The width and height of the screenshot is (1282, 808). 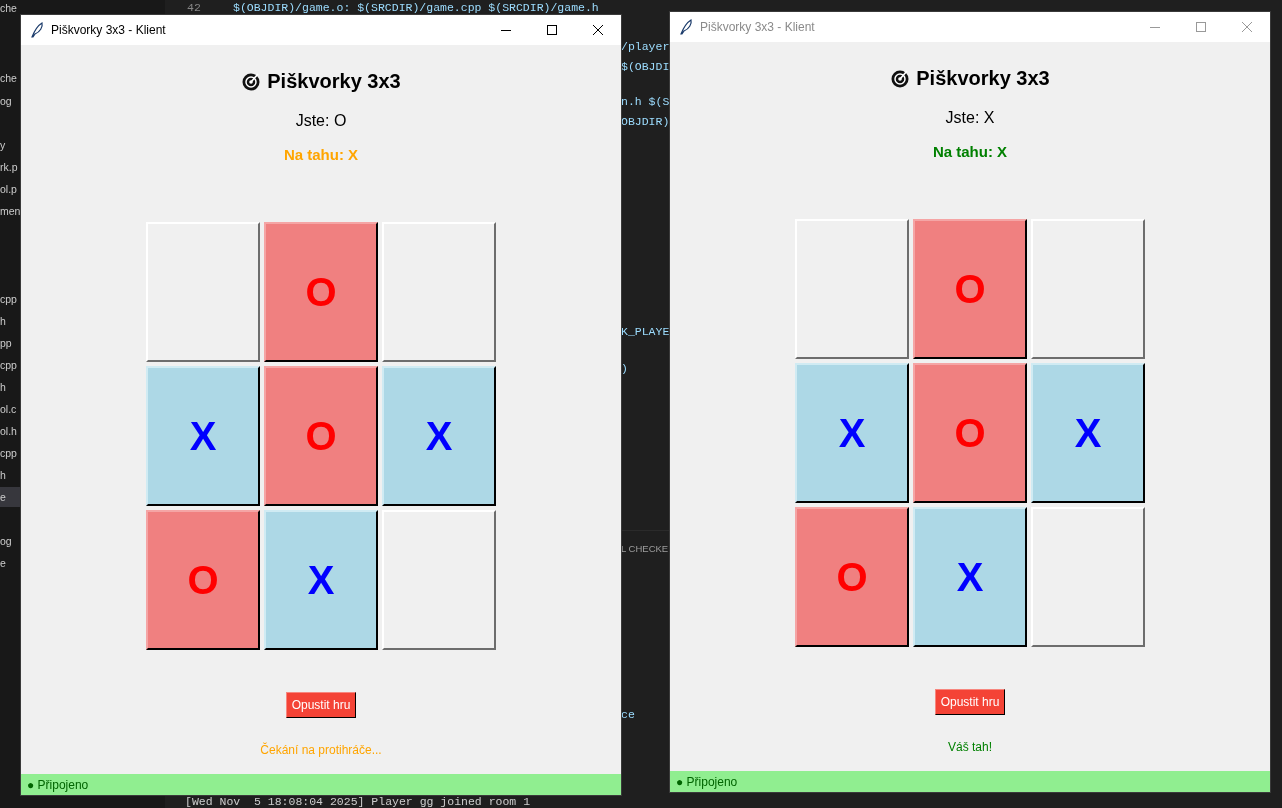 I want to click on code-text: /player, so click(x=645, y=46).